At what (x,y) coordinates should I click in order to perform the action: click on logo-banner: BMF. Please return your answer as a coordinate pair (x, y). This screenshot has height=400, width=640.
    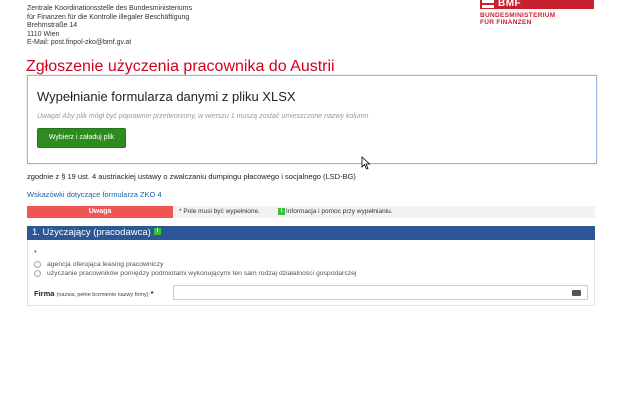
    Looking at the image, I should click on (537, 4).